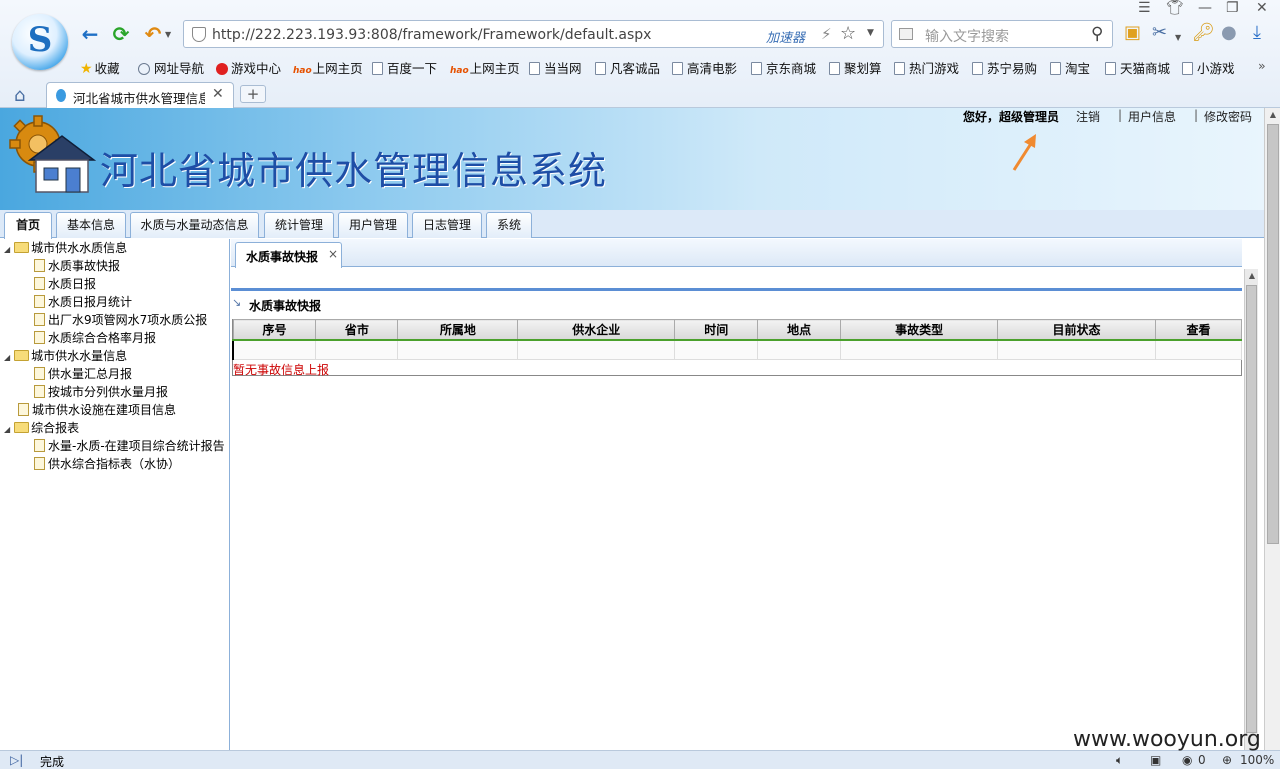 This screenshot has width=1280, height=770. What do you see at coordinates (855, 67) in the screenshot?
I see `bookmark-item: 聚划算` at bounding box center [855, 67].